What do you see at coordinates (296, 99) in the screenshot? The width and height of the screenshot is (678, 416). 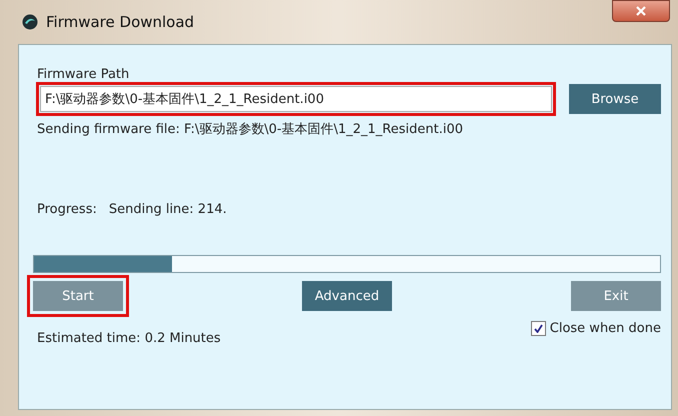 I see `path-field: F:\驱动器参数\0-基本固件\1_2_1_Resident.i00` at bounding box center [296, 99].